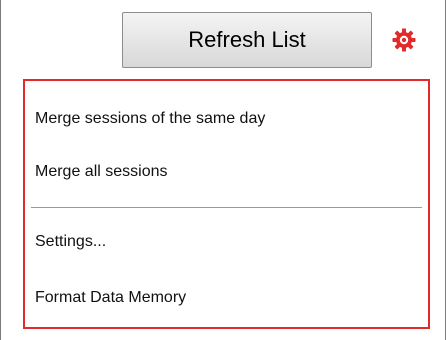 The image size is (446, 340). What do you see at coordinates (226, 172) in the screenshot?
I see `menu-item-merge-all: Merge all sessions` at bounding box center [226, 172].